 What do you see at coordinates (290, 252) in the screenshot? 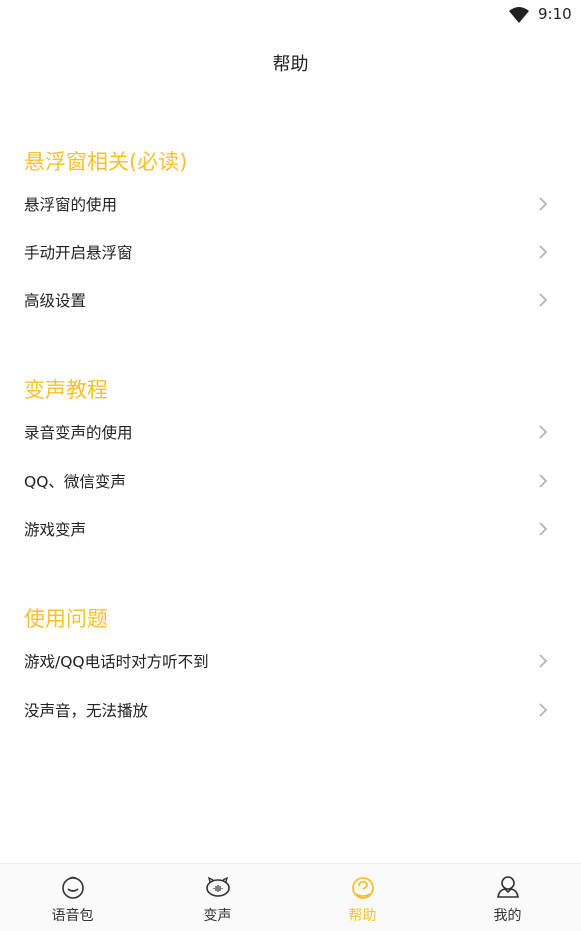
I see `help-item-enable-floating-window: 手动开启悬浮窗` at bounding box center [290, 252].